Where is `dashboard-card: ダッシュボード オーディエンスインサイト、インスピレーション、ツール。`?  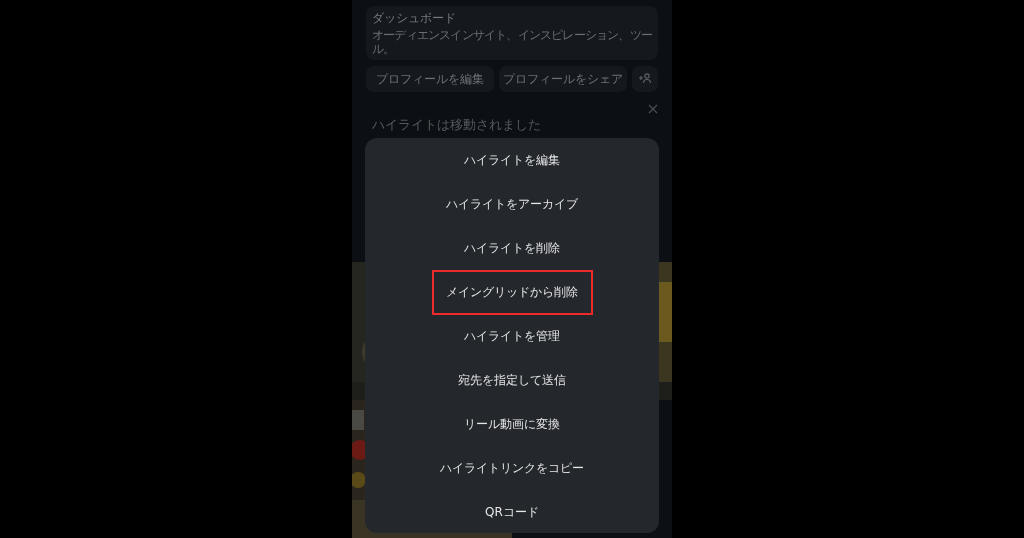 dashboard-card: ダッシュボード オーディエンスインサイト、インスピレーション、ツール。 is located at coordinates (512, 33).